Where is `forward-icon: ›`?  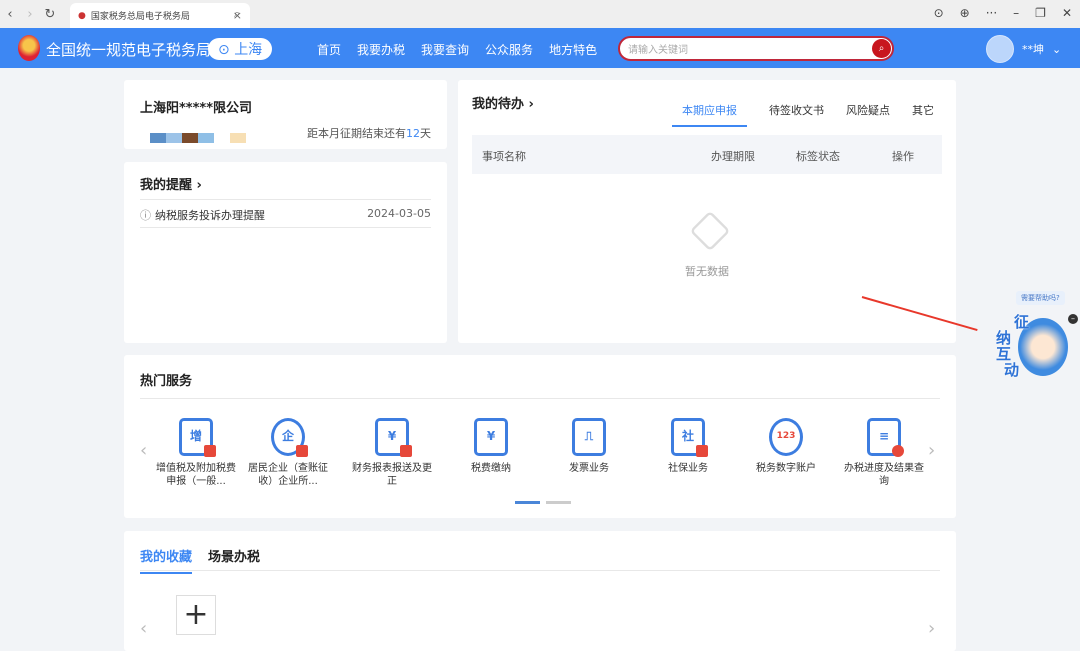 forward-icon: › is located at coordinates (30, 14).